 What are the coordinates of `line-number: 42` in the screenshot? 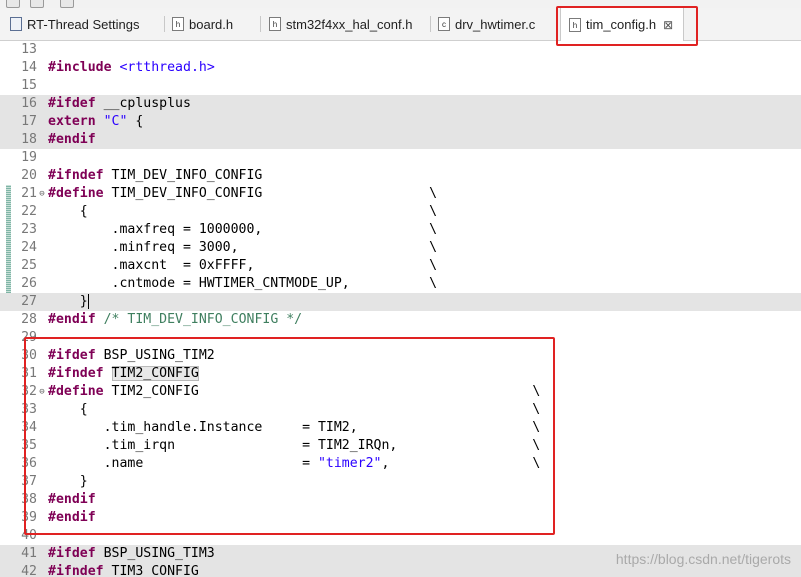 It's located at (29, 570).